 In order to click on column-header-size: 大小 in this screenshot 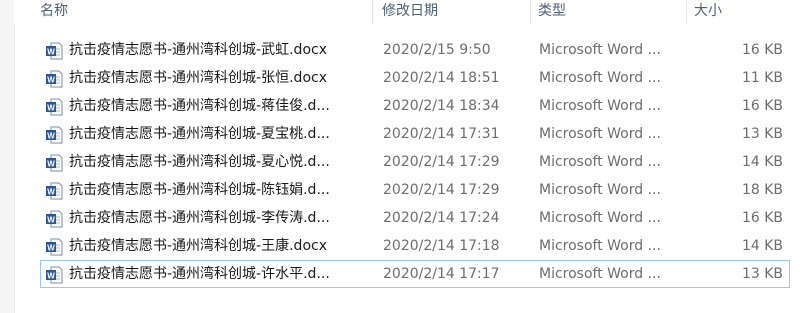, I will do `click(738, 12)`.